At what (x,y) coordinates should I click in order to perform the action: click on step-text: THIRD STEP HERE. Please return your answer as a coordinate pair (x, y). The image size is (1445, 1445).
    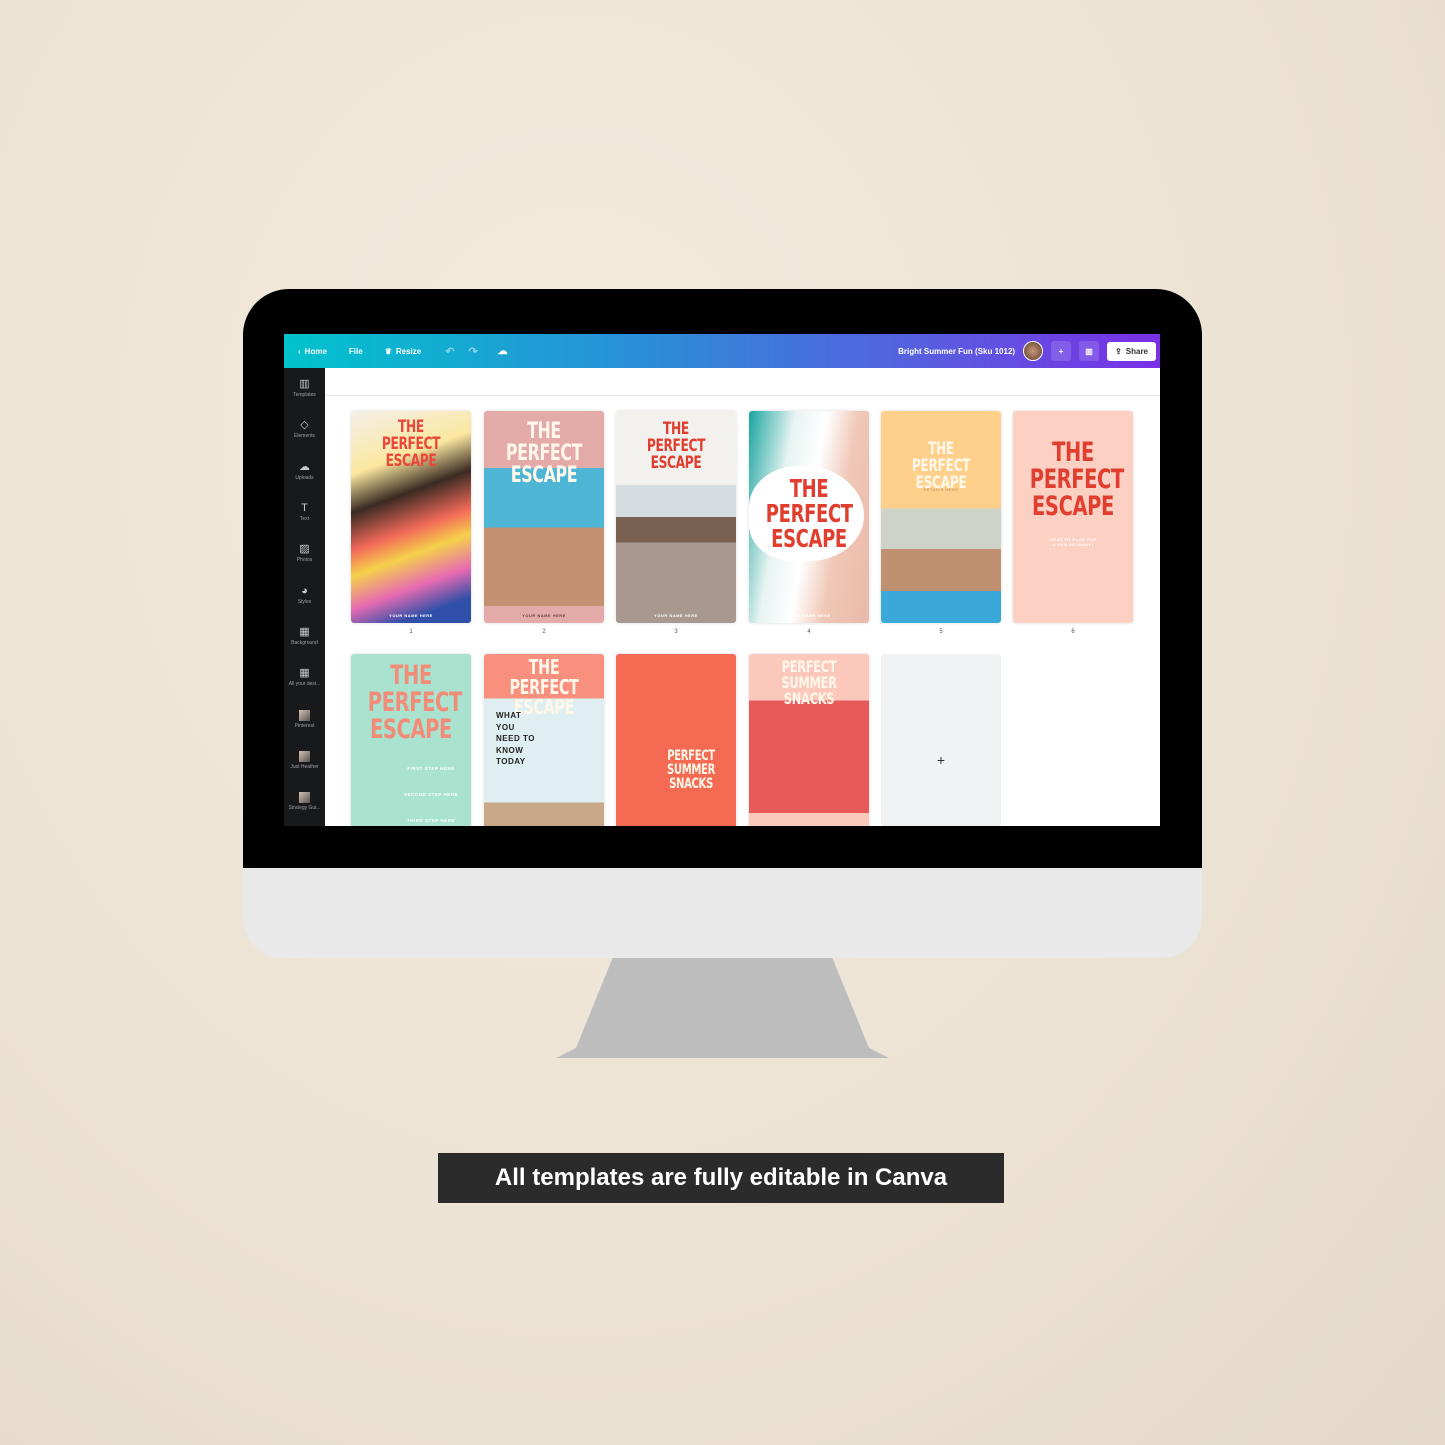
    Looking at the image, I should click on (431, 820).